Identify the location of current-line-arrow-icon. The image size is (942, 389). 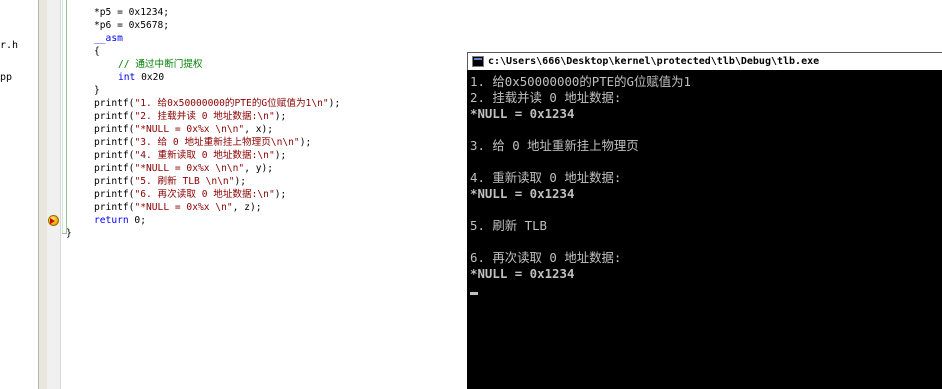
(52, 221).